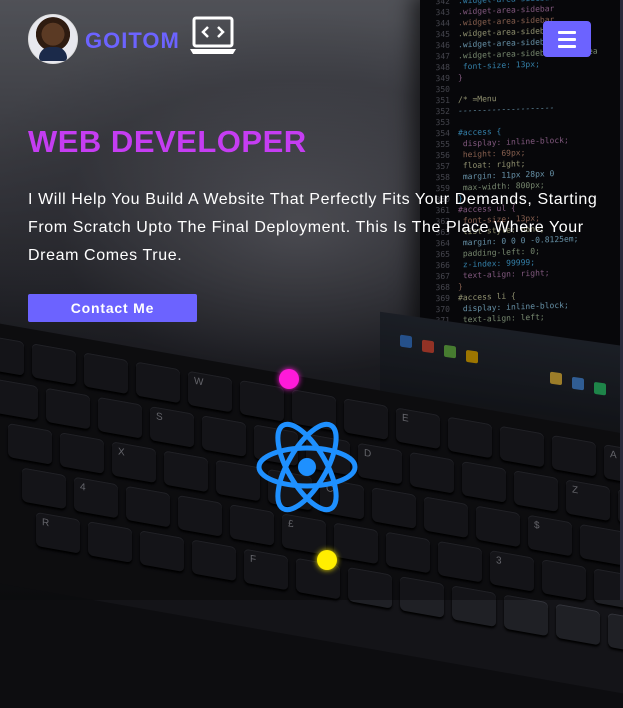  What do you see at coordinates (289, 379) in the screenshot?
I see `magenta-dot` at bounding box center [289, 379].